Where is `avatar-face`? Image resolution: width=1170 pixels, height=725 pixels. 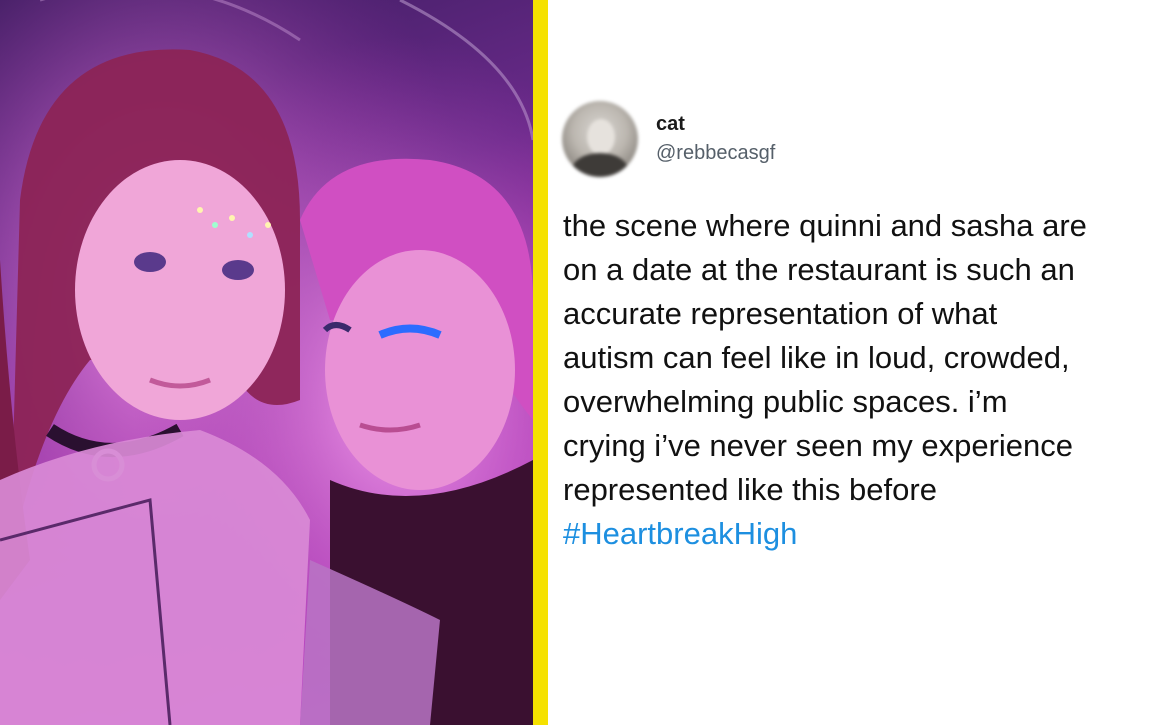
avatar-face is located at coordinates (601, 137).